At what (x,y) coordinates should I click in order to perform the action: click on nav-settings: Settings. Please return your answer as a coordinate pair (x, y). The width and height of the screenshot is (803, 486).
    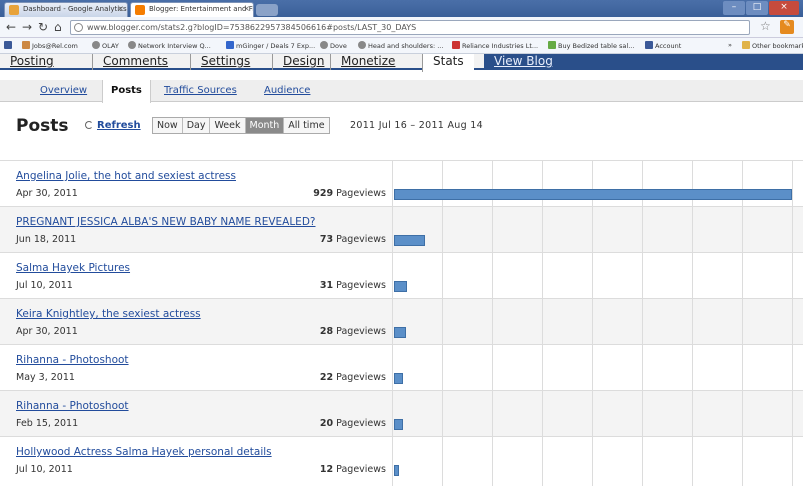
    Looking at the image, I should click on (225, 62).